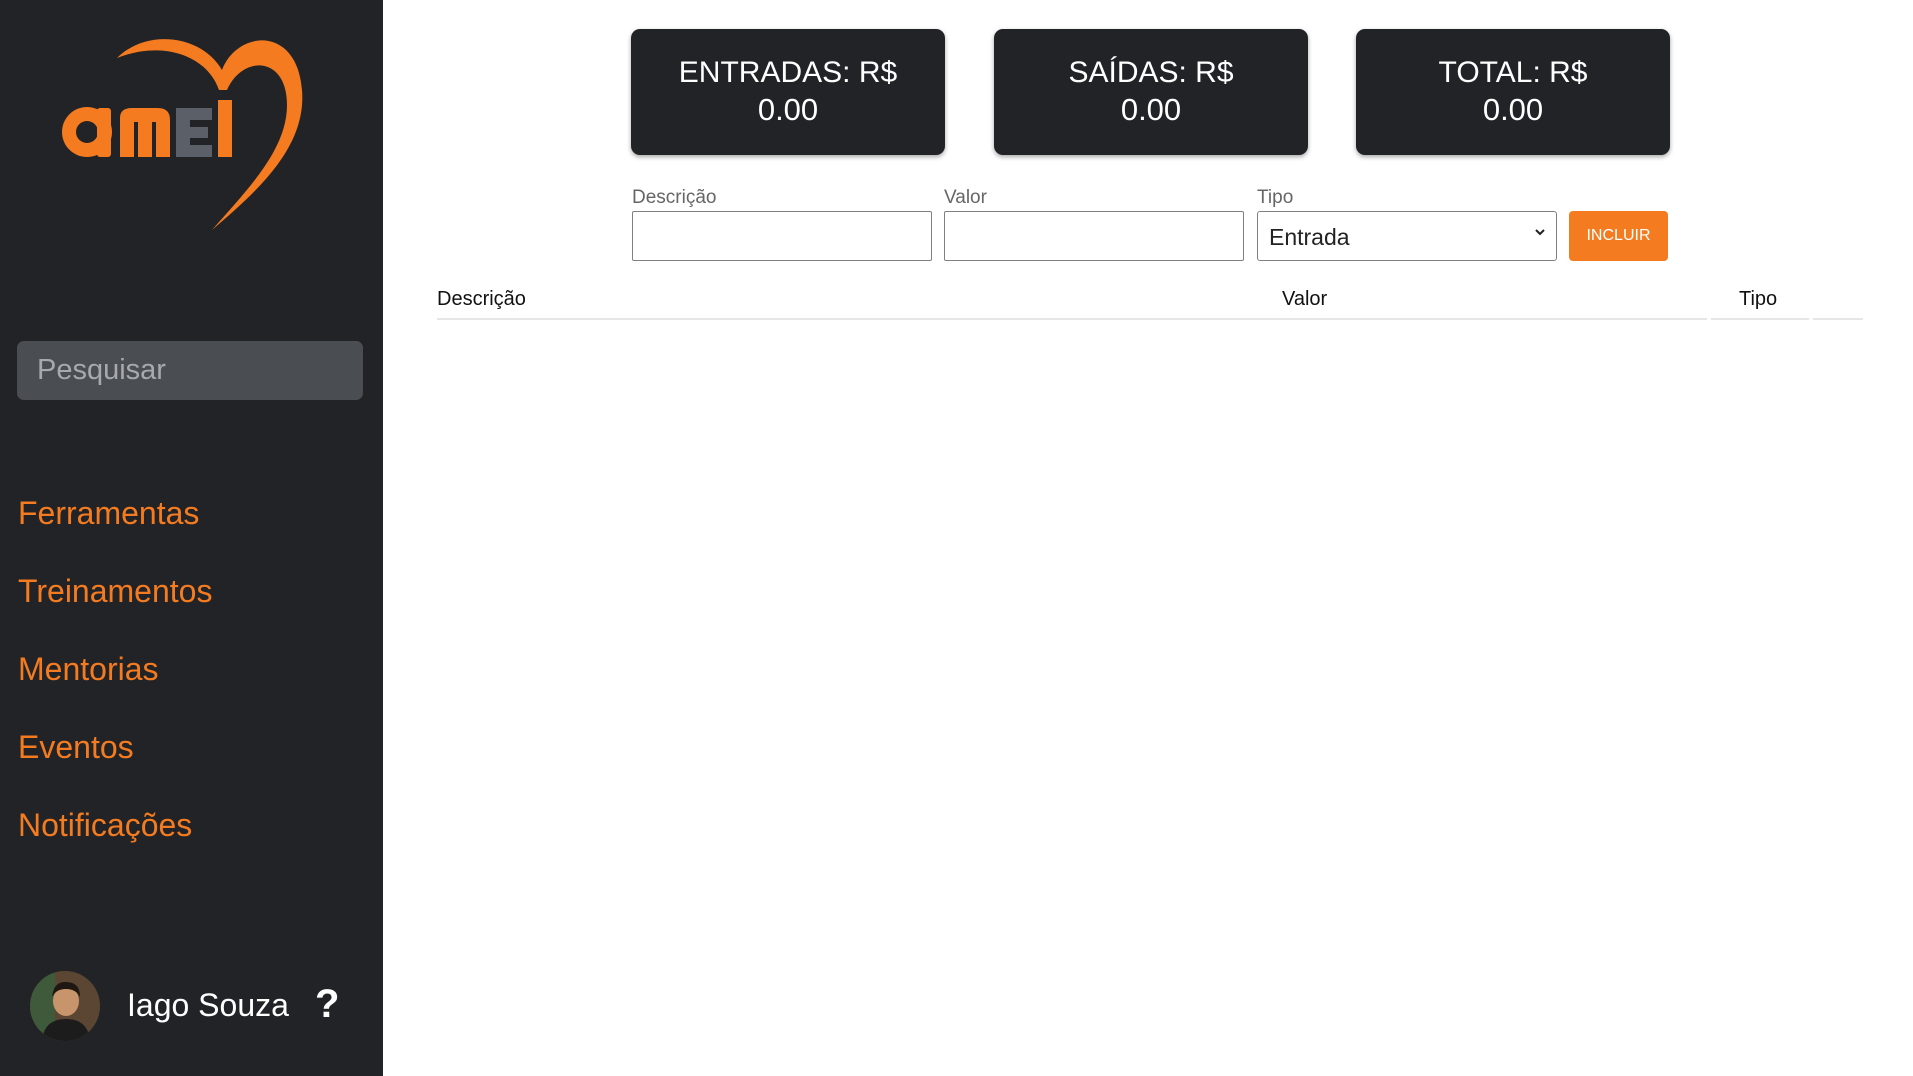  Describe the element at coordinates (788, 109) in the screenshot. I see `entradas-value: 0.00` at that location.